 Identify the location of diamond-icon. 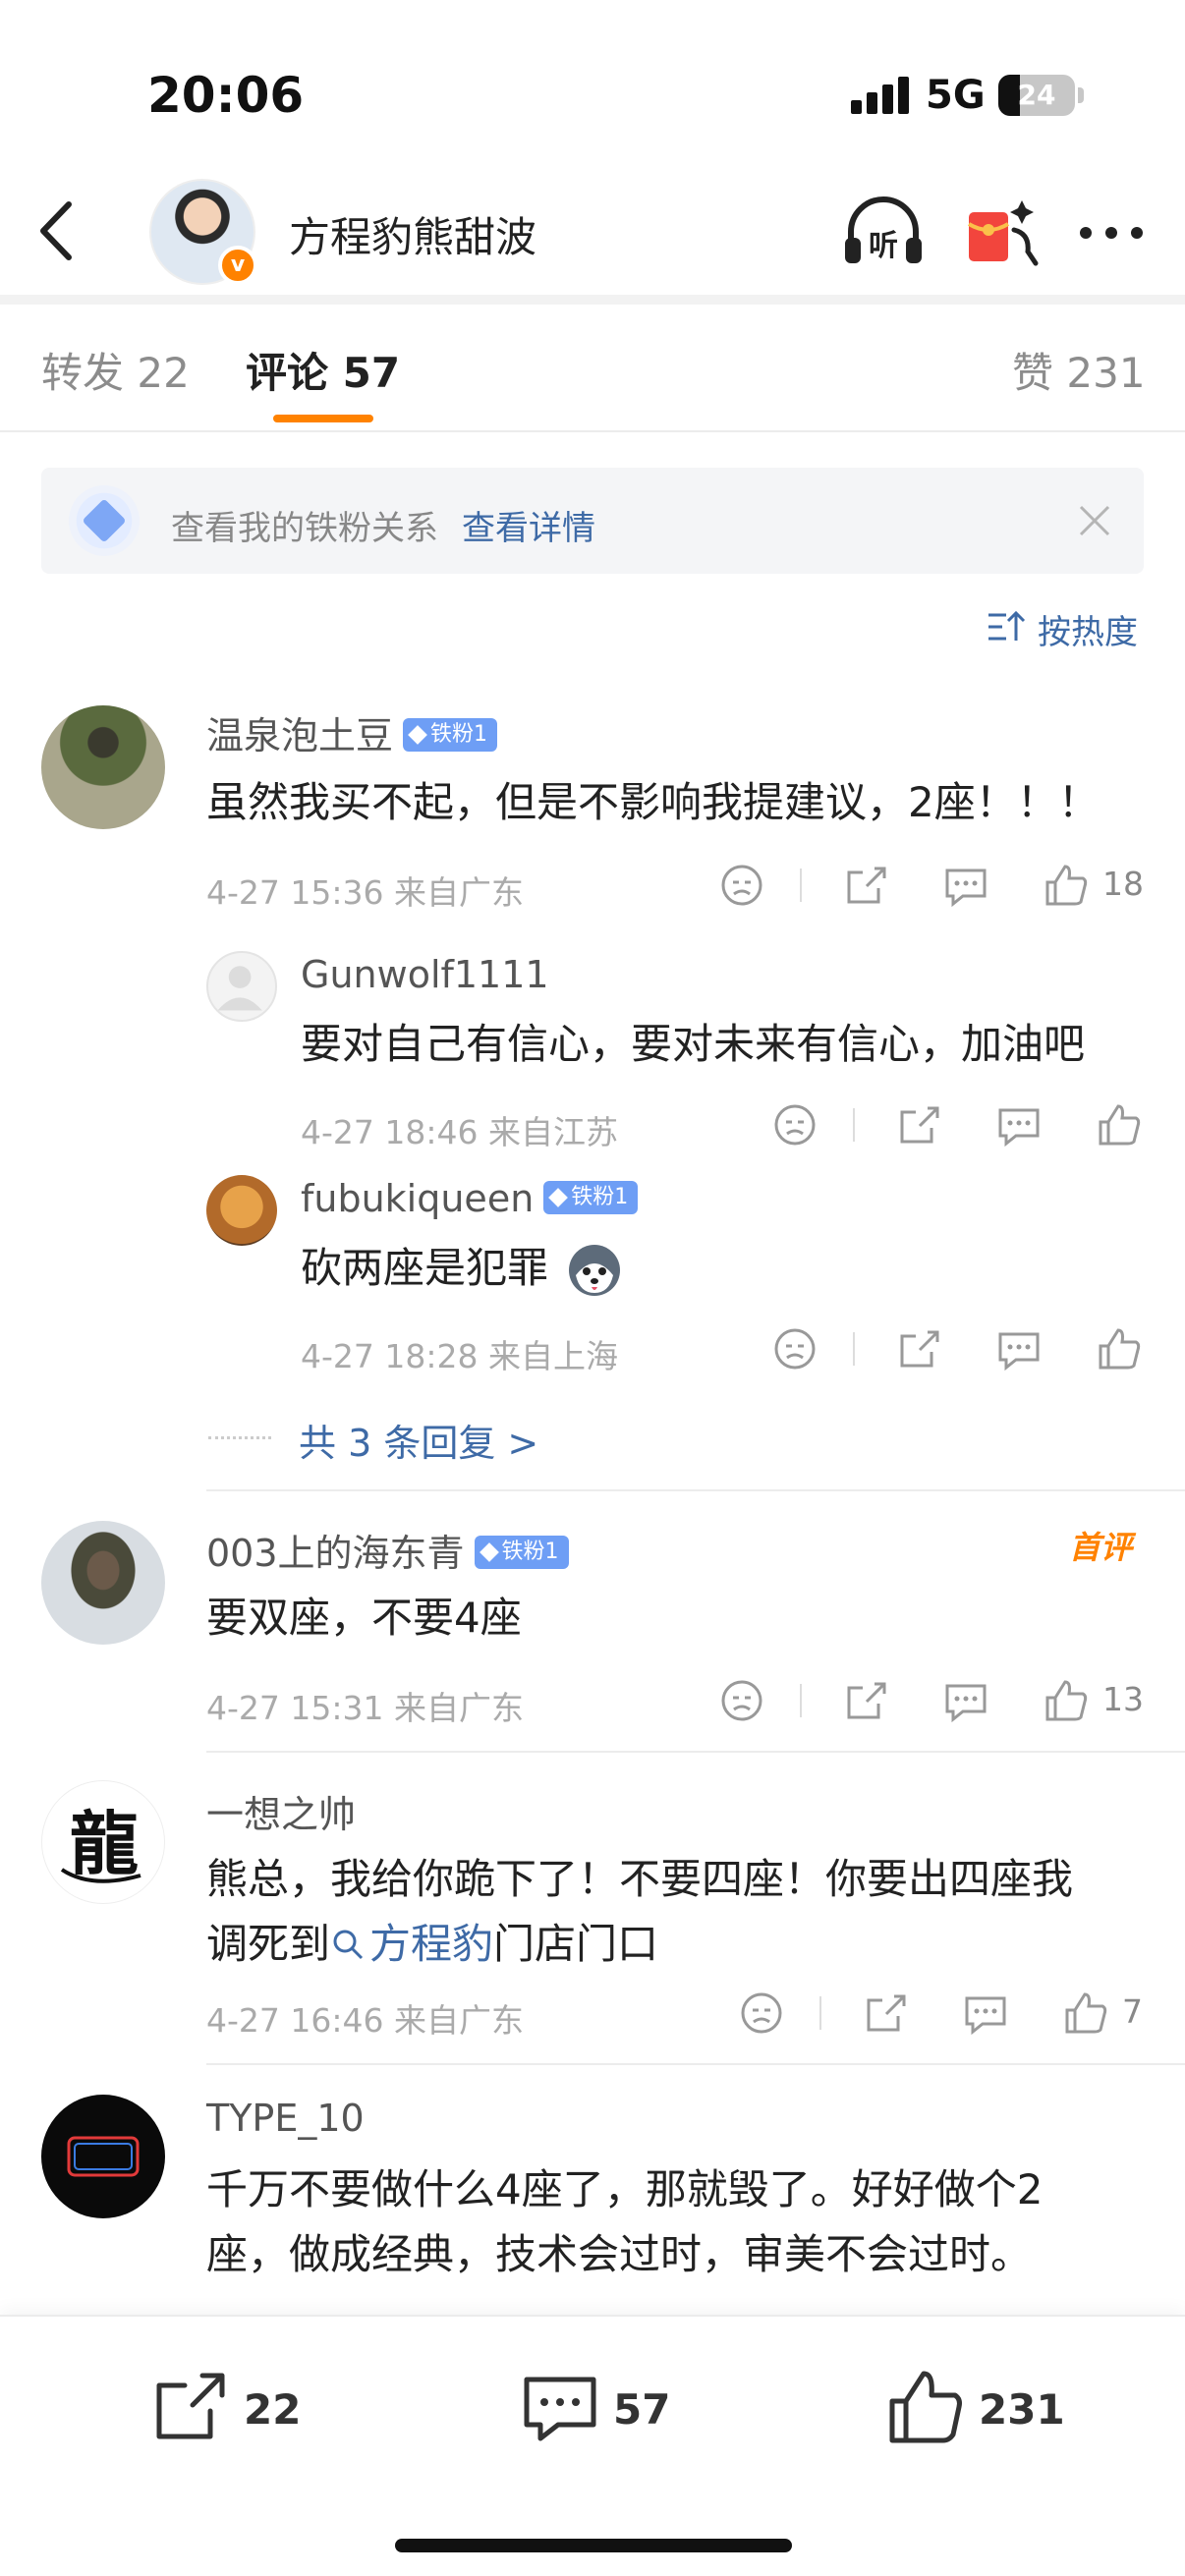
(105, 520).